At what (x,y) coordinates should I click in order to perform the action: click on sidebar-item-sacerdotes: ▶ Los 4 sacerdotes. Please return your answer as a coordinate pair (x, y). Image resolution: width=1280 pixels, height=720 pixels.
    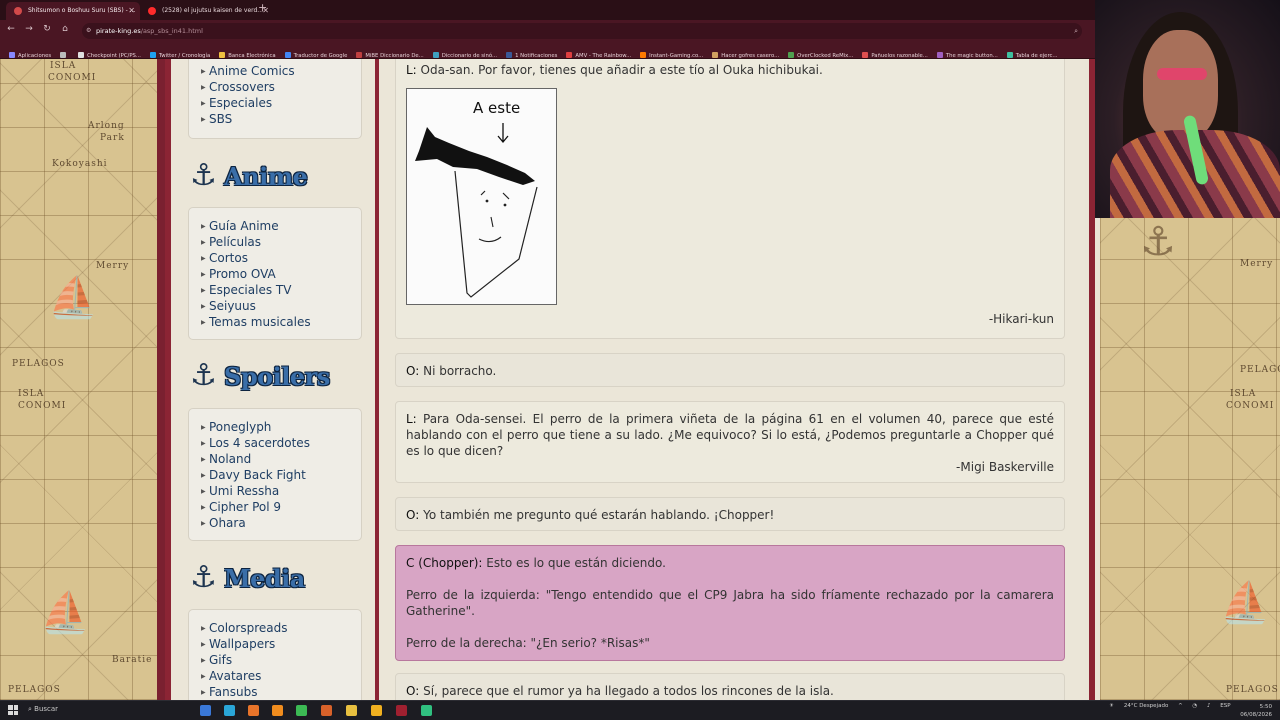
    Looking at the image, I should click on (281, 443).